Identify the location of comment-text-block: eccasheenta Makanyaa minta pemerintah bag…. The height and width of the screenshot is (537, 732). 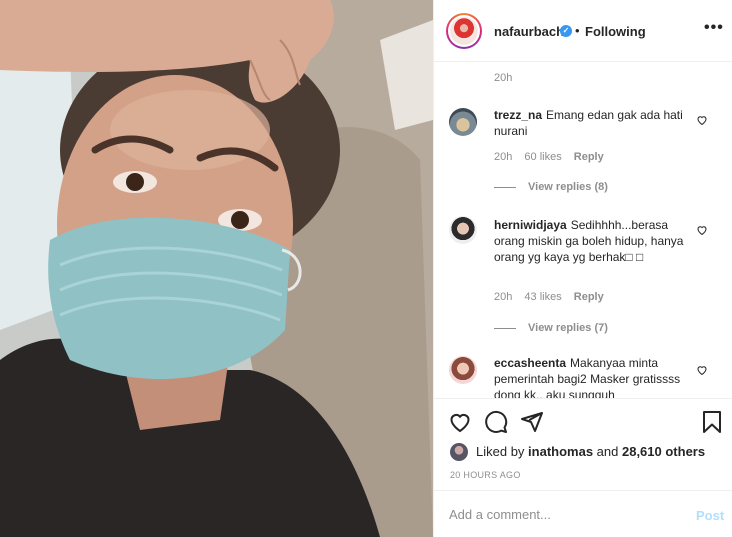
(592, 376).